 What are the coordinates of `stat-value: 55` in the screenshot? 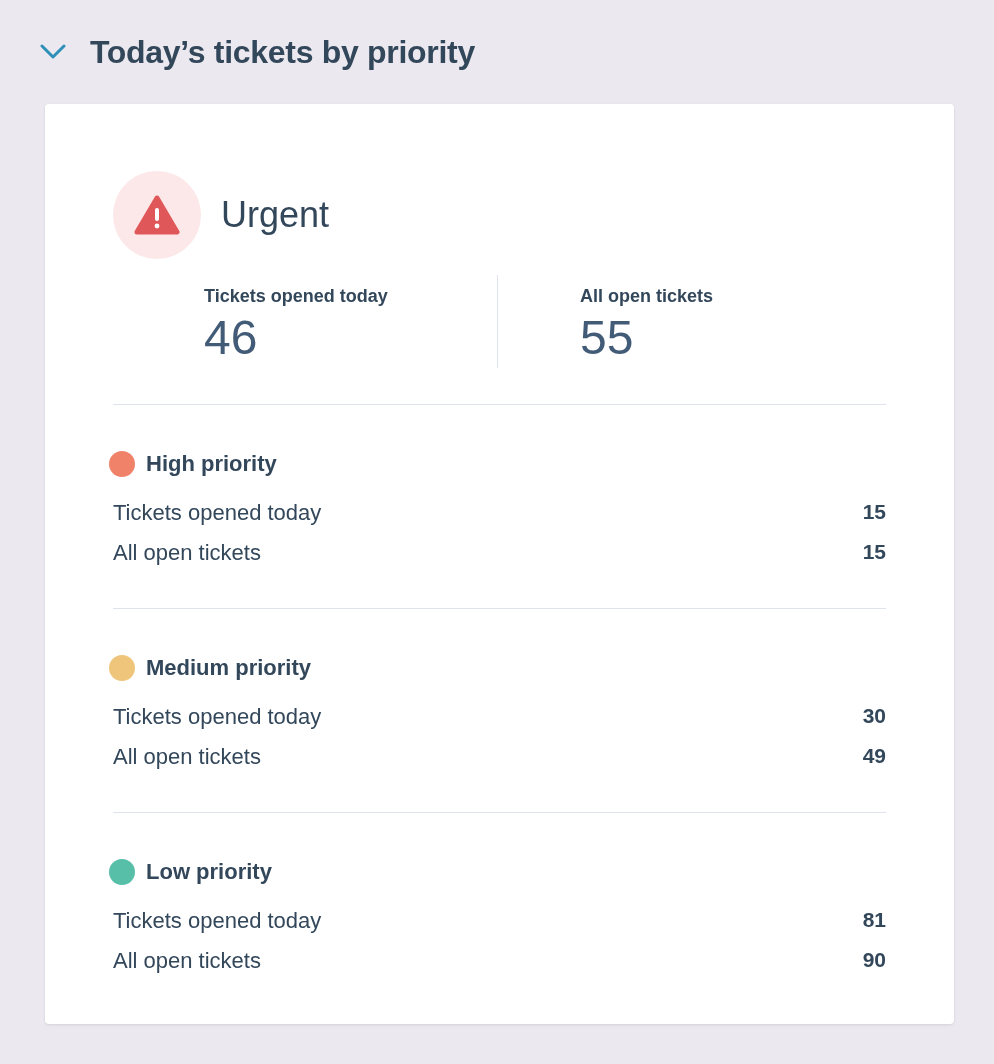 It's located at (607, 338).